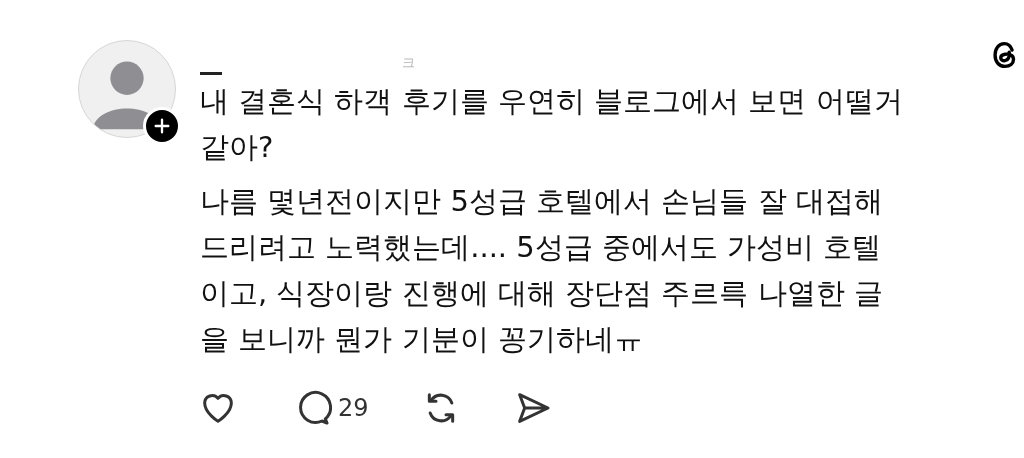 The height and width of the screenshot is (458, 1024). Describe the element at coordinates (353, 408) in the screenshot. I see `reply-count: 29` at that location.